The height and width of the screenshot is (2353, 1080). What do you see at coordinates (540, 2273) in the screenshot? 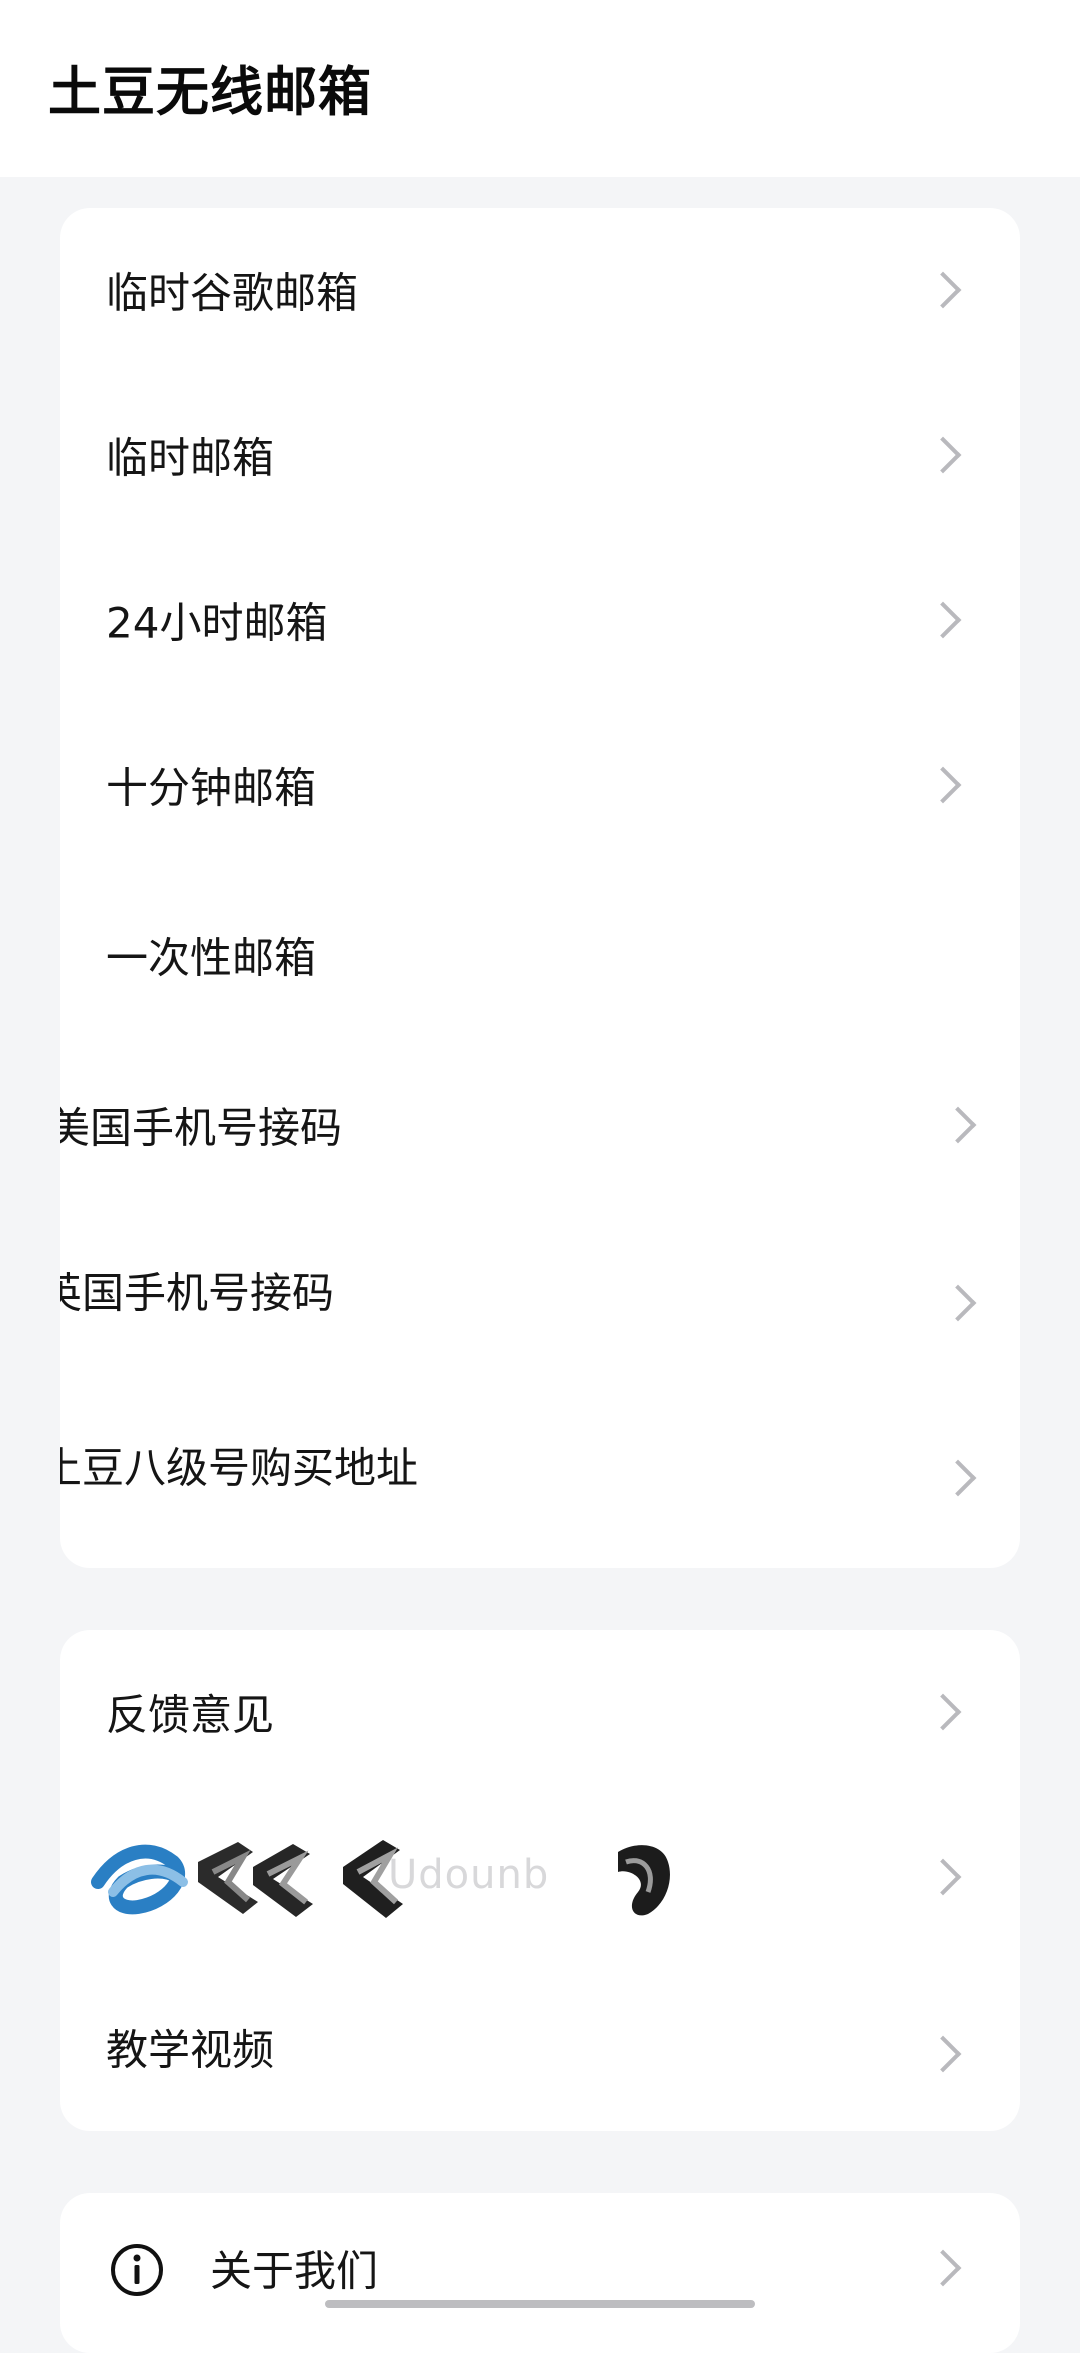
I see `menu-group-about: 关于我们` at bounding box center [540, 2273].